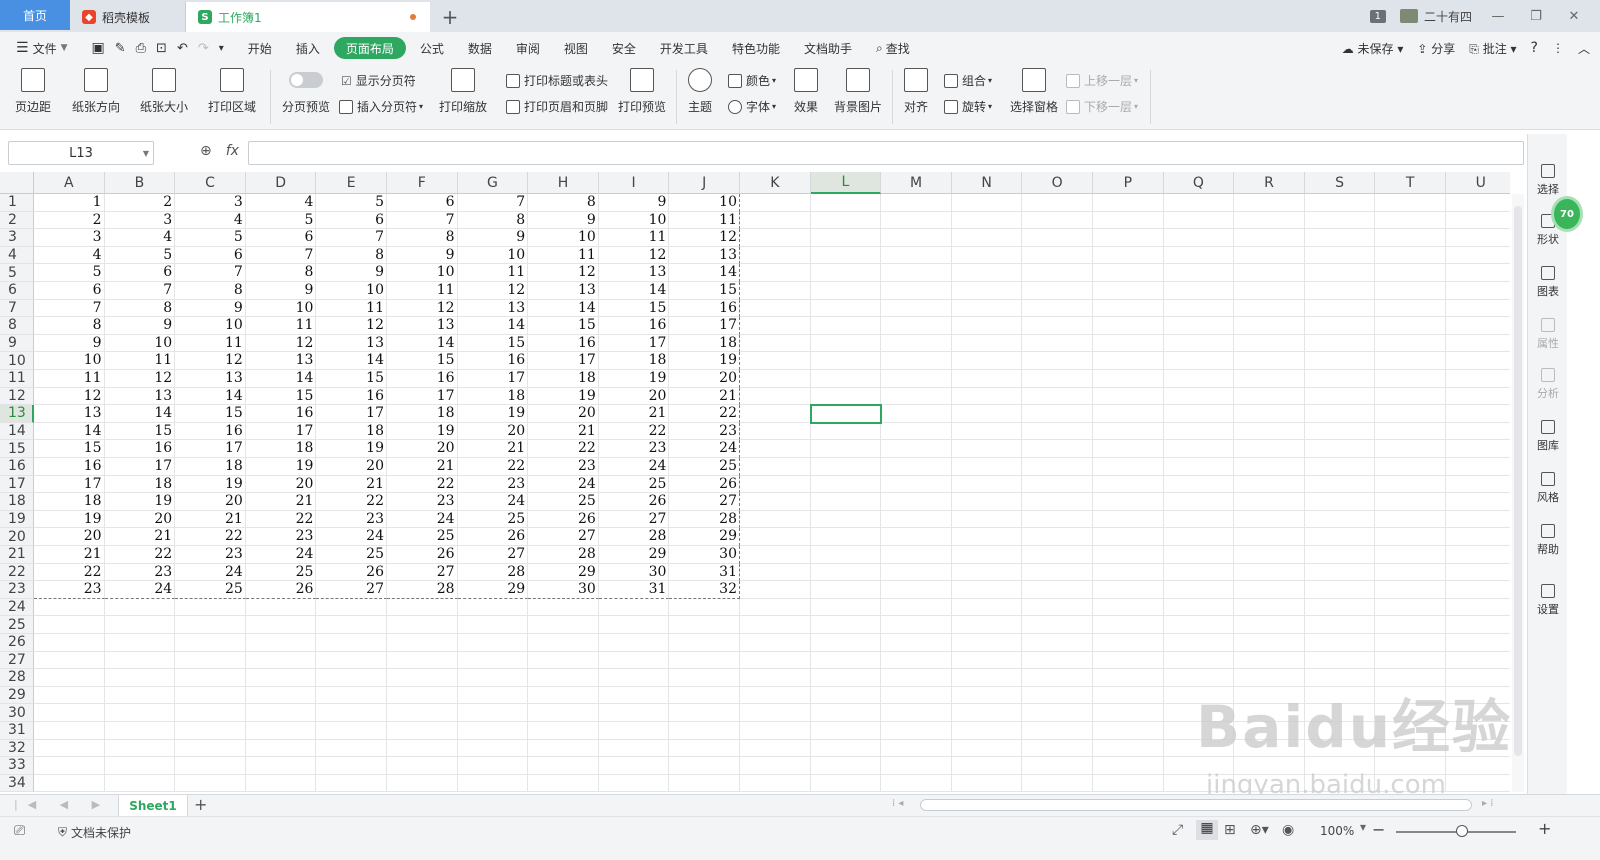  What do you see at coordinates (369, 48) in the screenshot?
I see `menu-tab-2: 页面布局` at bounding box center [369, 48].